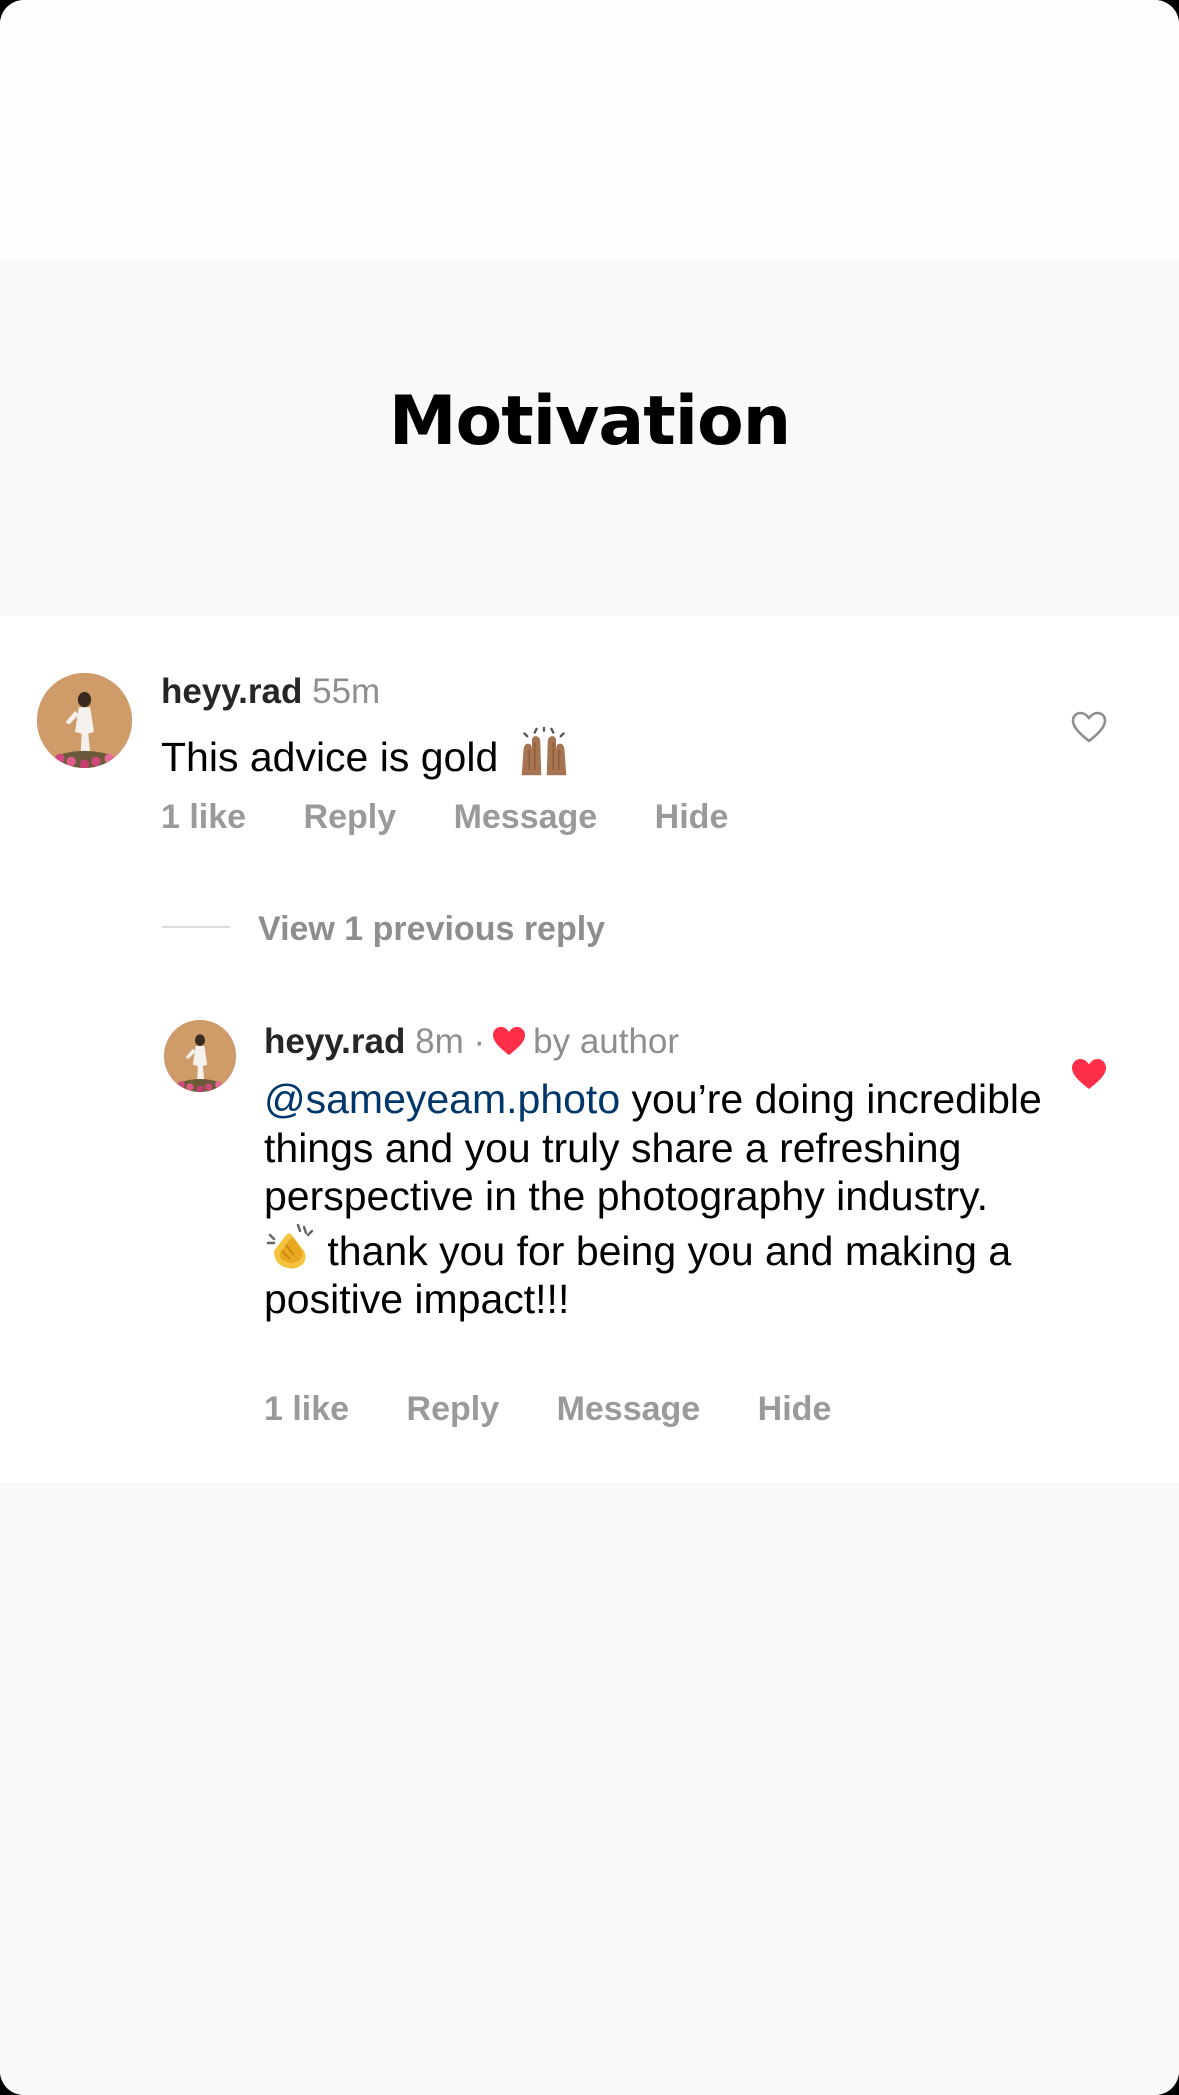 The height and width of the screenshot is (2095, 1179). Describe the element at coordinates (231, 691) in the screenshot. I see `comment-username: heyy.rad` at that location.